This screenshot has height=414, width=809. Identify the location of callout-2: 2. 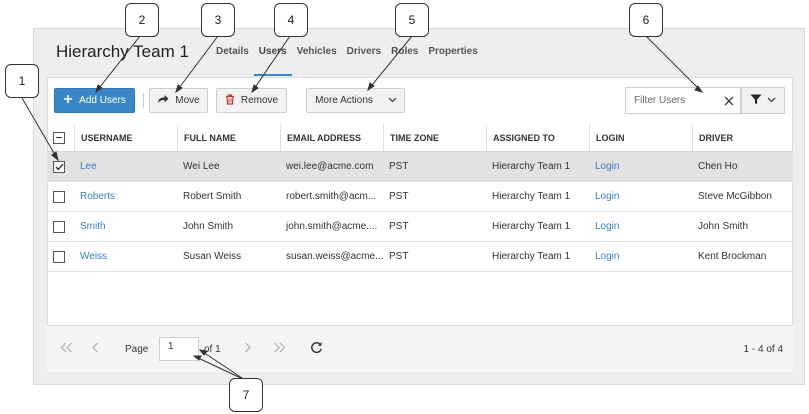
(142, 20).